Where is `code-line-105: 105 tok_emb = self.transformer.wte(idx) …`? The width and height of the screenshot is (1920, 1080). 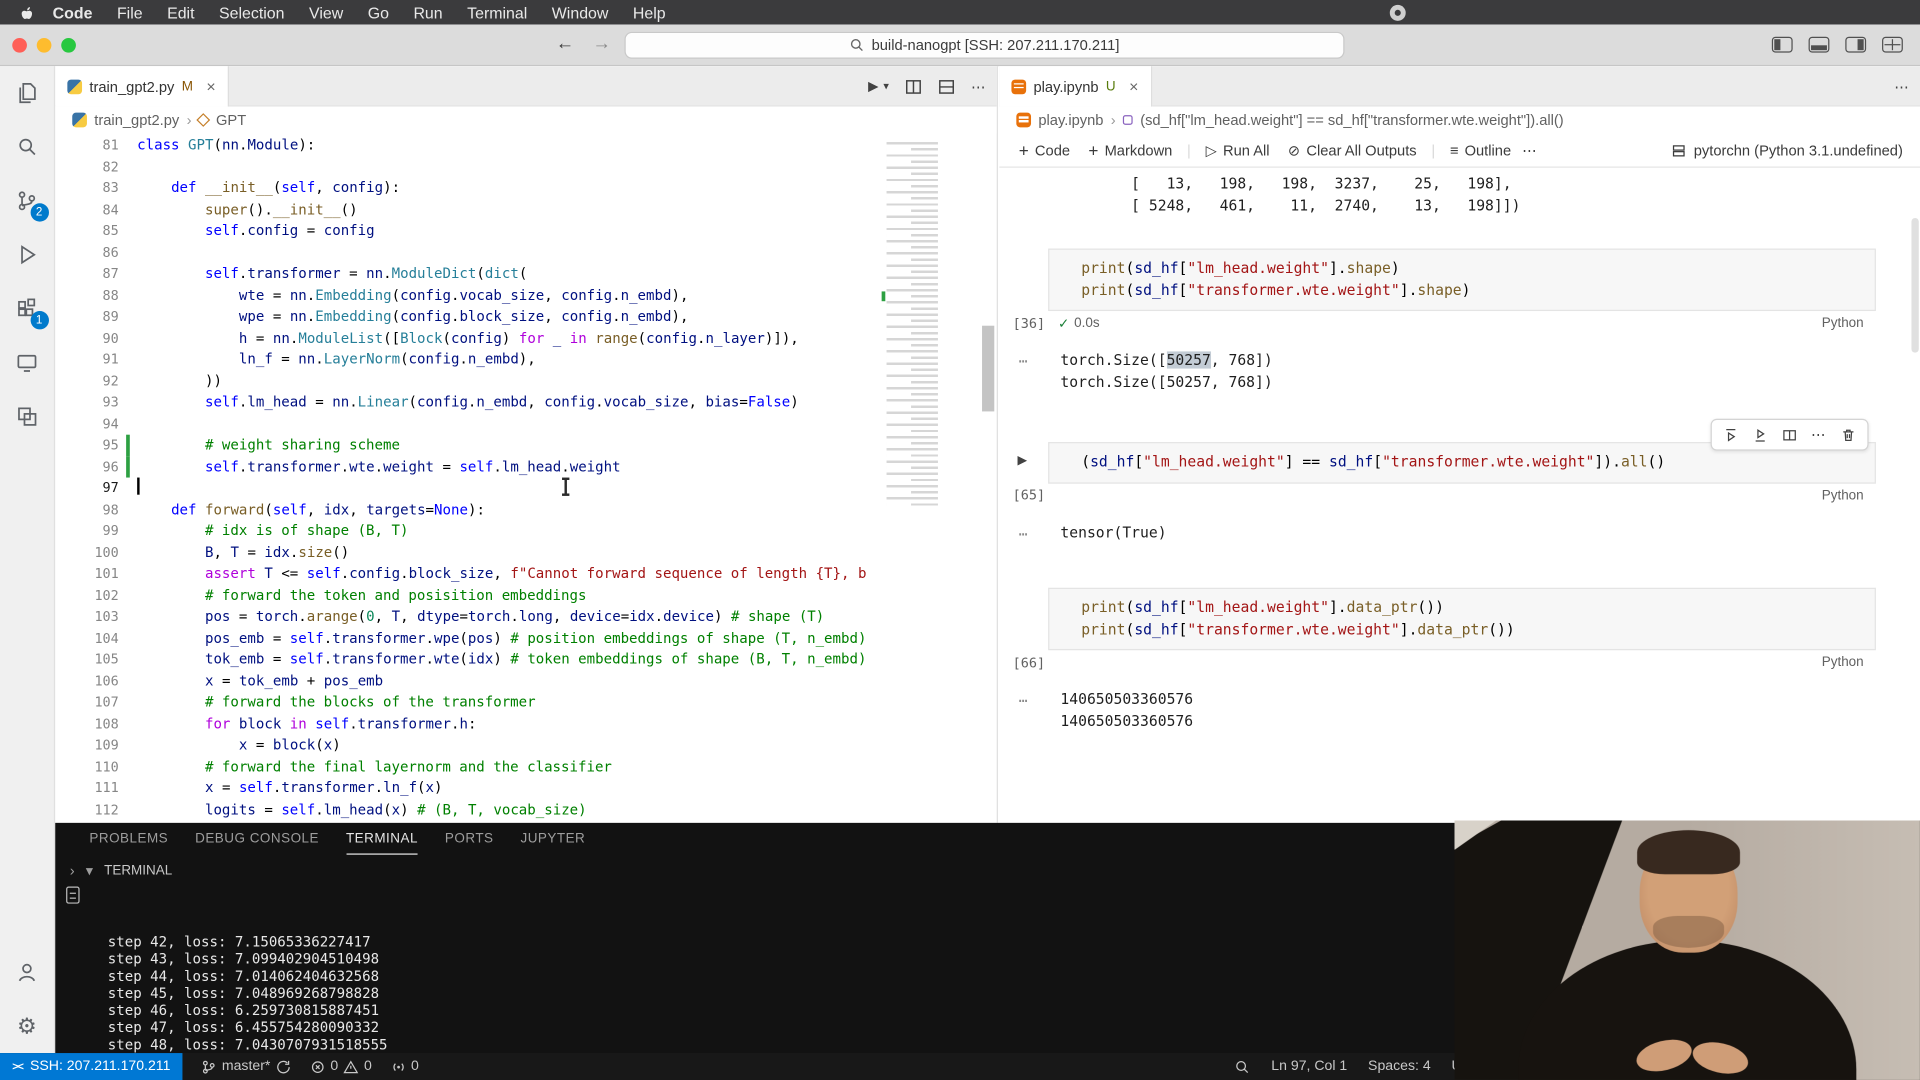 code-line-105: 105 tok_emb = self.transformer.wte(idx) … is located at coordinates (526, 659).